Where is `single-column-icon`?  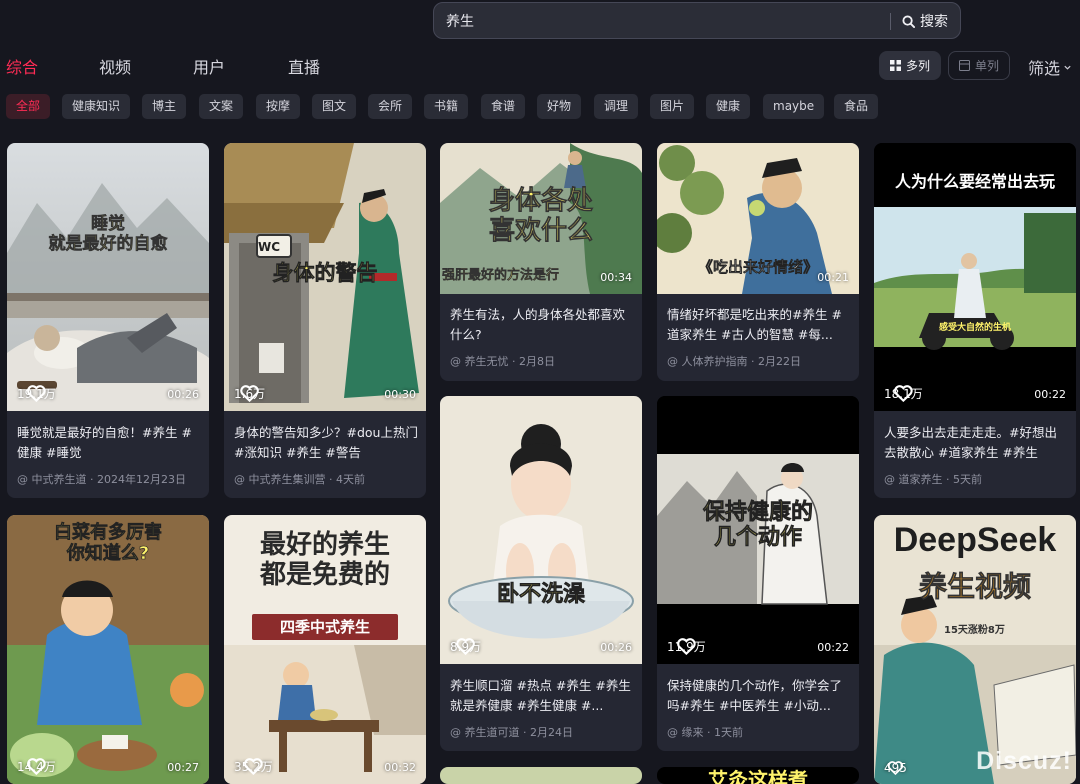
single-column-icon is located at coordinates (964, 65).